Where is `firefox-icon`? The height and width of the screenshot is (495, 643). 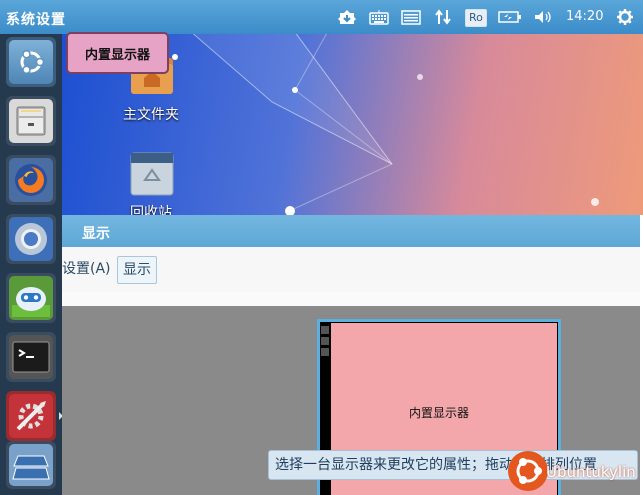 firefox-icon is located at coordinates (31, 180).